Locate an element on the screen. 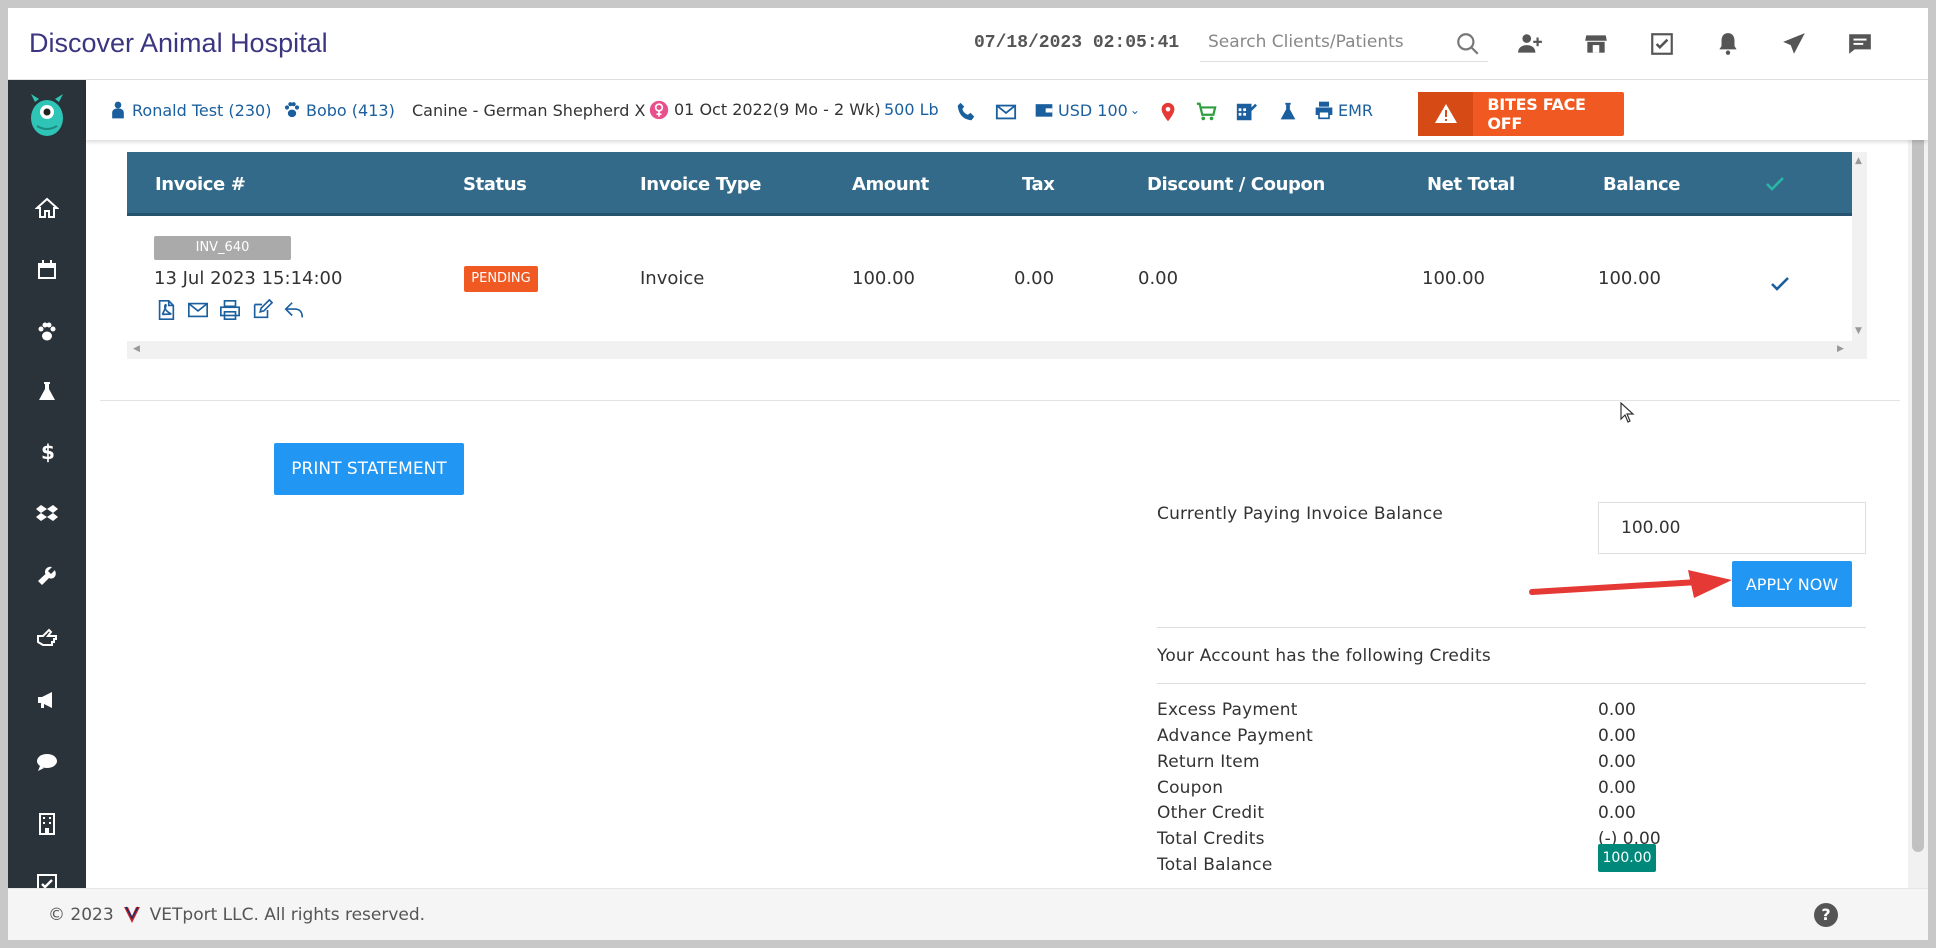 Image resolution: width=1936 pixels, height=948 pixels. invoice-discount: 0.00 is located at coordinates (1158, 278).